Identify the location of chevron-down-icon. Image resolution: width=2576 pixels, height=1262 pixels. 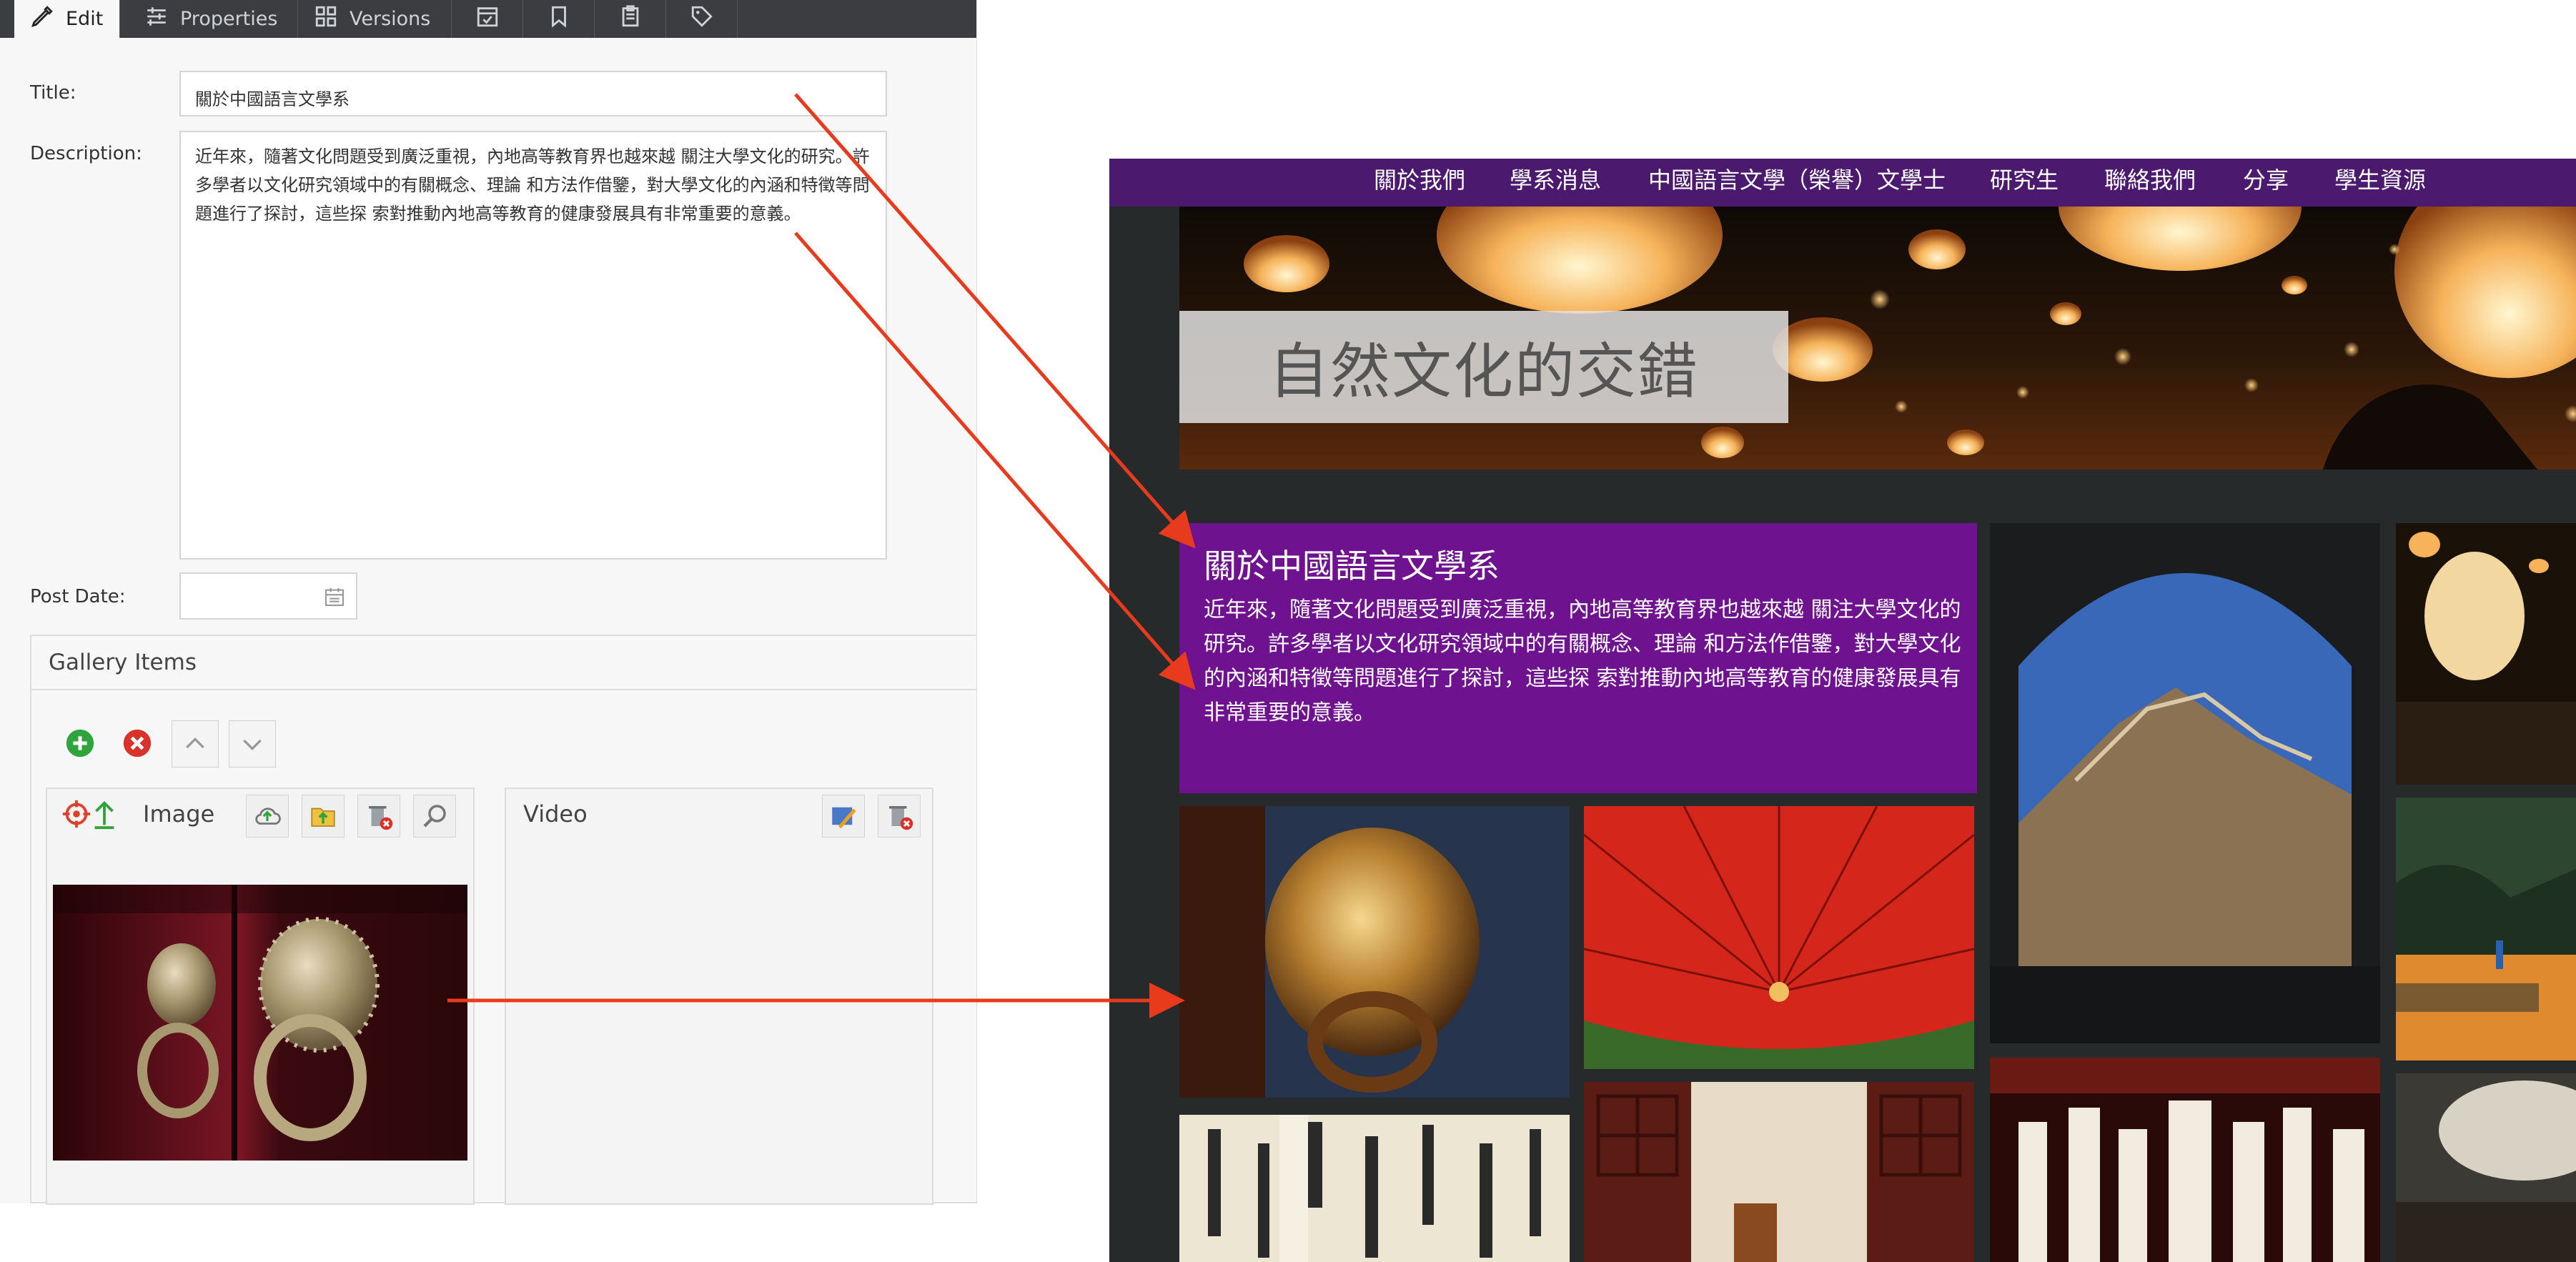
(252, 745).